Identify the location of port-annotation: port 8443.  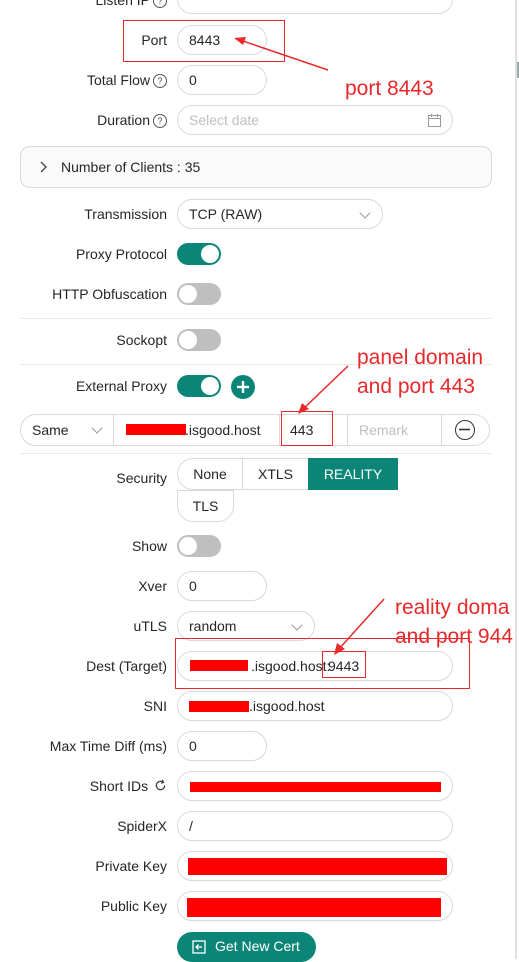
(389, 88).